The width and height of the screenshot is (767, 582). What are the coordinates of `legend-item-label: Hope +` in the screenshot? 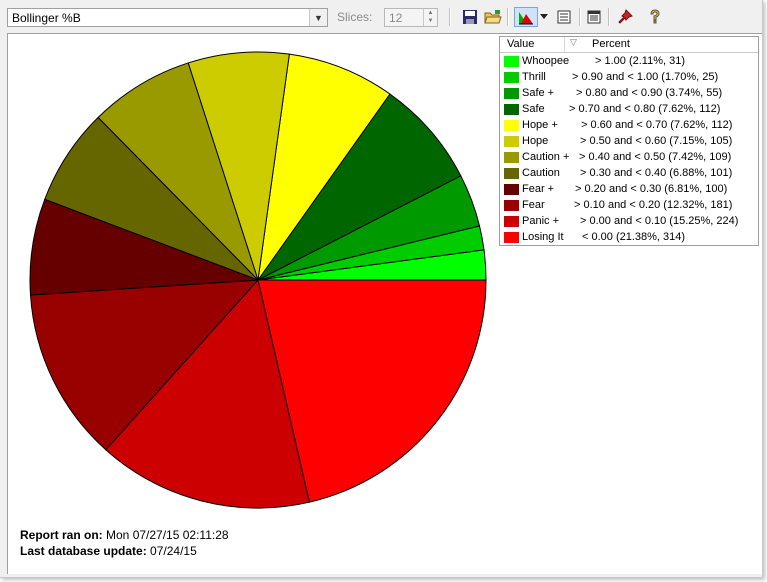 It's located at (540, 125).